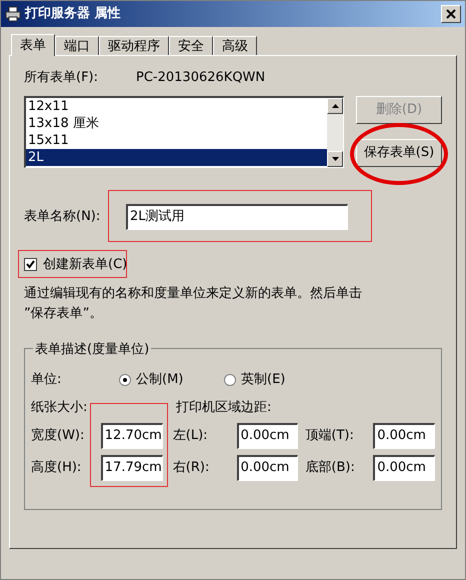 The height and width of the screenshot is (580, 466). What do you see at coordinates (61, 78) in the screenshot?
I see `forms-label: 所有表单(F):` at bounding box center [61, 78].